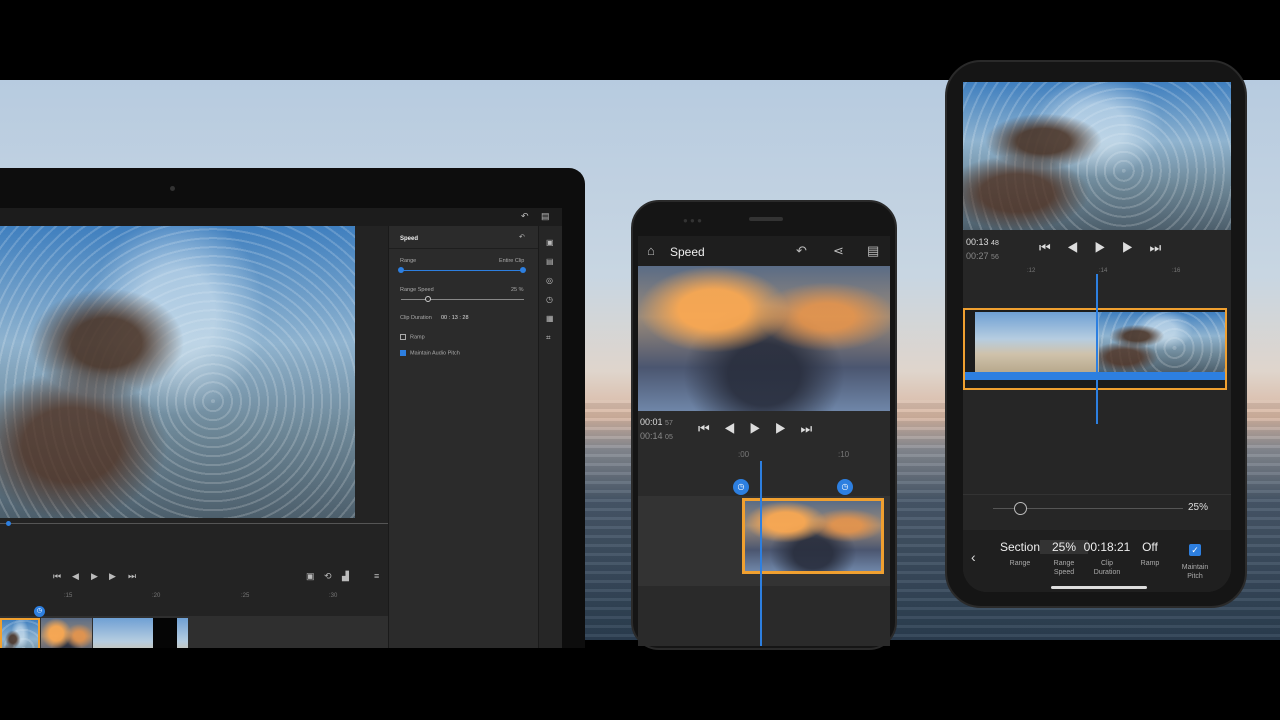 The image size is (1280, 720). Describe the element at coordinates (517, 290) in the screenshot. I see `range-speed-value: 25 %` at that location.